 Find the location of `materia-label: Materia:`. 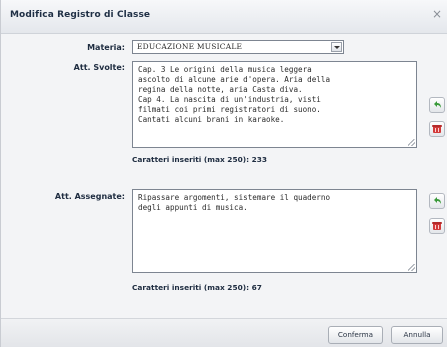

materia-label: Materia: is located at coordinates (106, 47).